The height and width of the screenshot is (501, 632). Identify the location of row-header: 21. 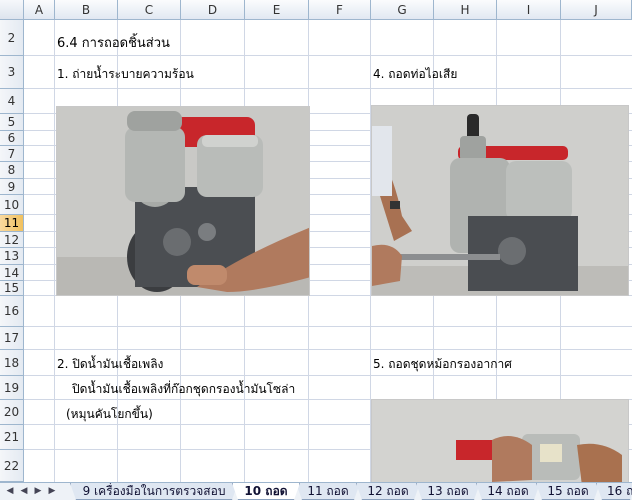
(12, 437).